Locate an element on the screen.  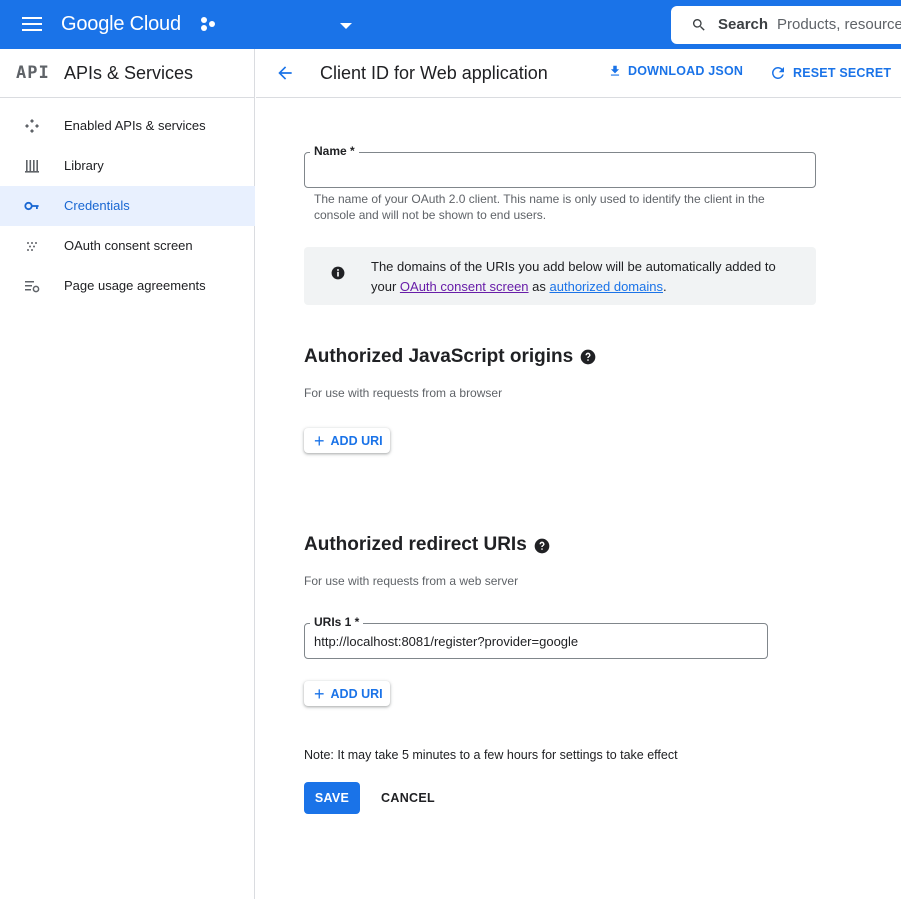
reset-secret-button: RESET SECRET is located at coordinates (830, 73).